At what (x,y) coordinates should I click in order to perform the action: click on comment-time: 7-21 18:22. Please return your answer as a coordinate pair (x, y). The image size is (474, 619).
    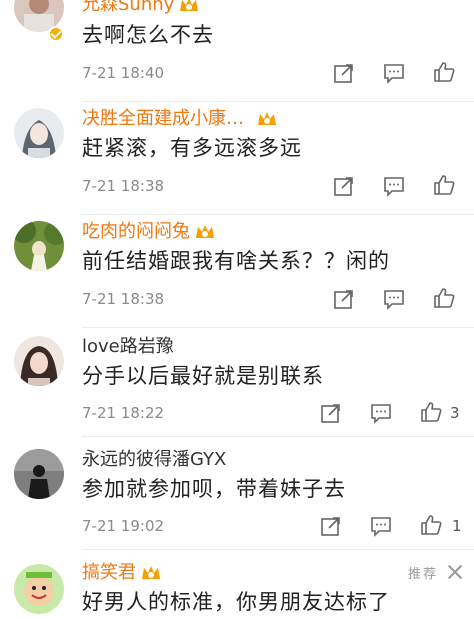
    Looking at the image, I should click on (123, 413).